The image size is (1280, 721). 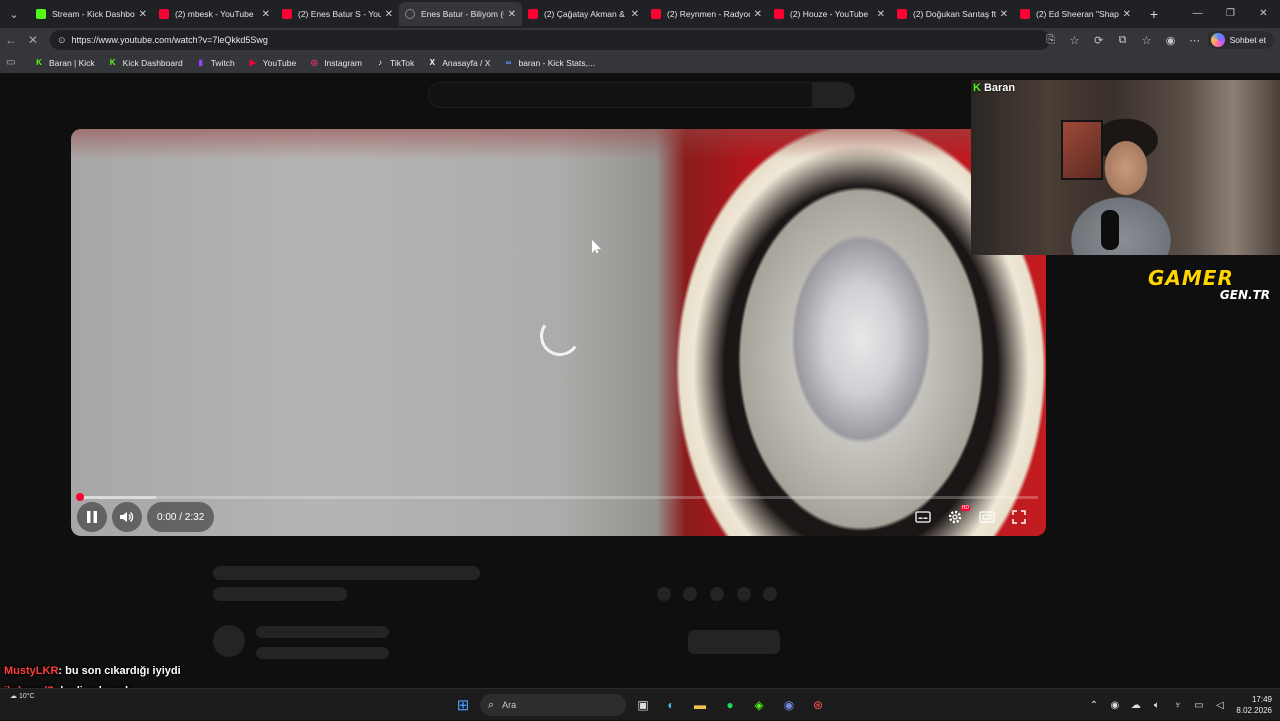 I want to click on bookmark-label: Instagram, so click(x=343, y=62).